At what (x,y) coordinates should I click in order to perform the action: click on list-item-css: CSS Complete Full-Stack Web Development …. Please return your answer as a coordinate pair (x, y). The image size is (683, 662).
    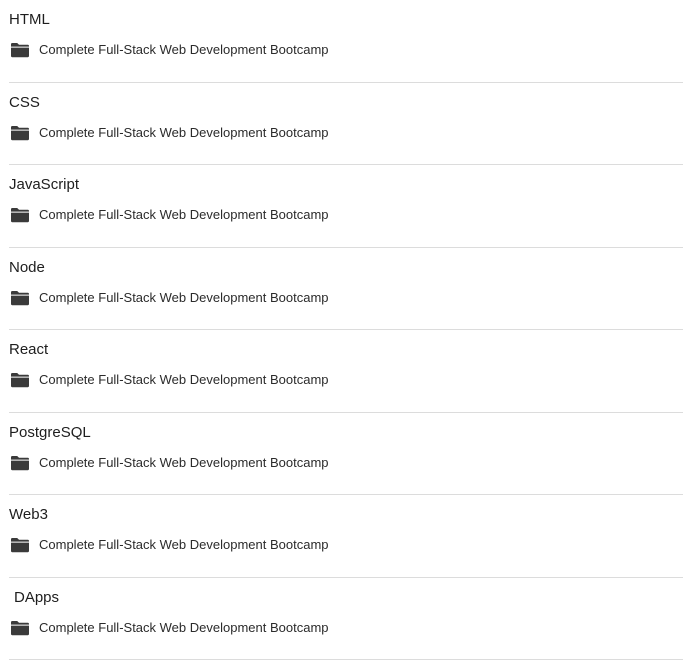
    Looking at the image, I should click on (346, 124).